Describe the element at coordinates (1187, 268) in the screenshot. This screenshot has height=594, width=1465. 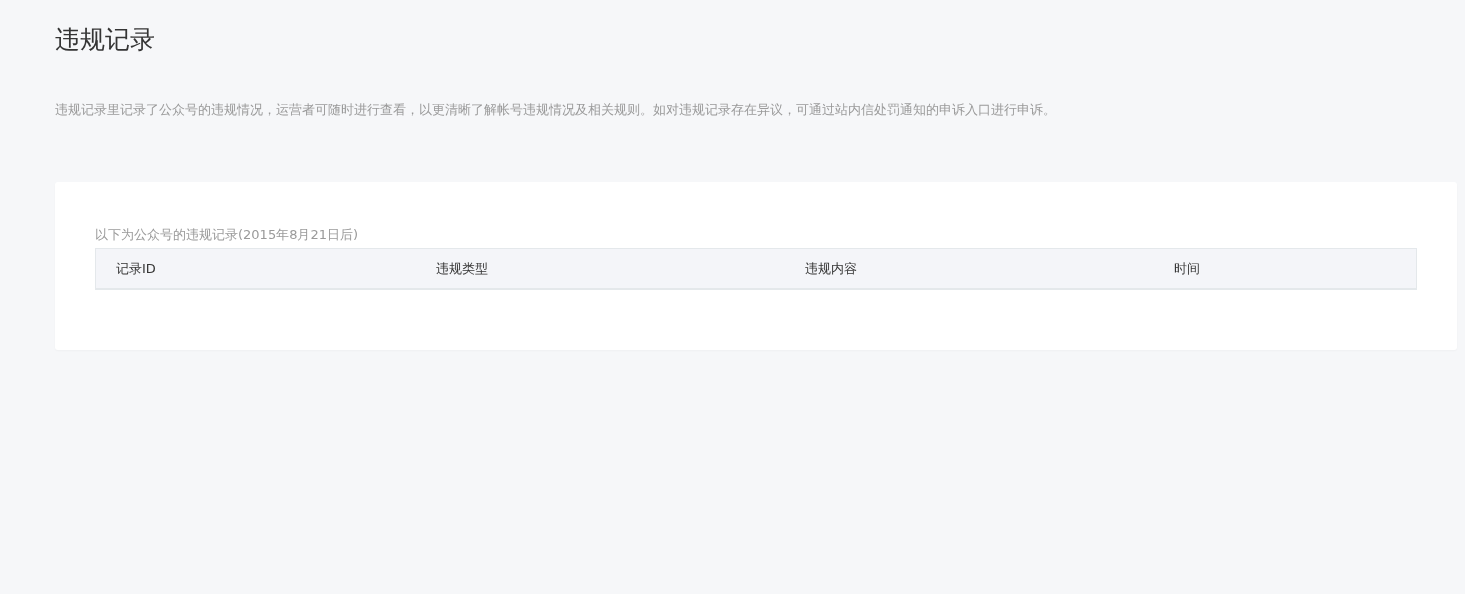
I see `column-header: 时间` at that location.